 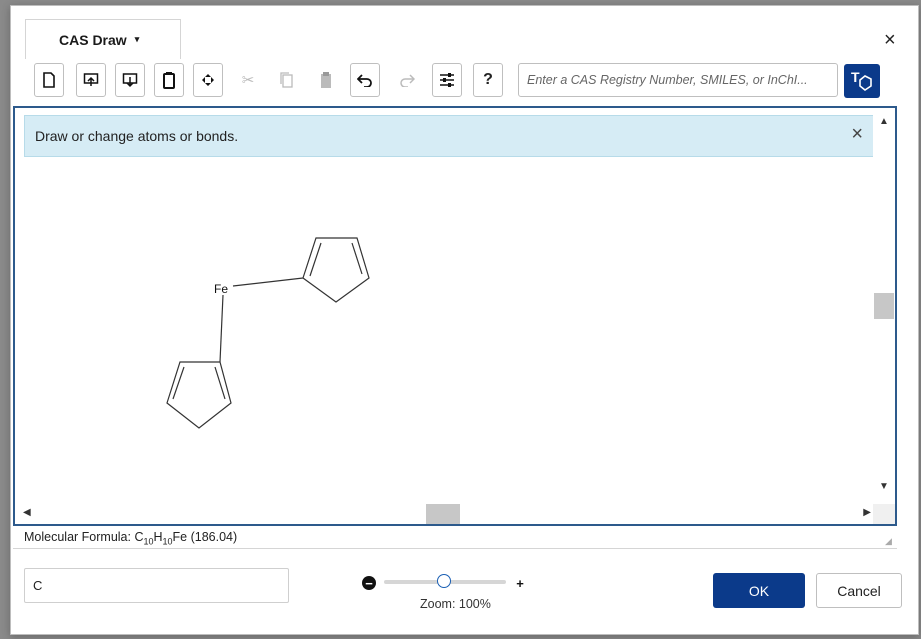 I want to click on clear-icon, so click(x=169, y=80).